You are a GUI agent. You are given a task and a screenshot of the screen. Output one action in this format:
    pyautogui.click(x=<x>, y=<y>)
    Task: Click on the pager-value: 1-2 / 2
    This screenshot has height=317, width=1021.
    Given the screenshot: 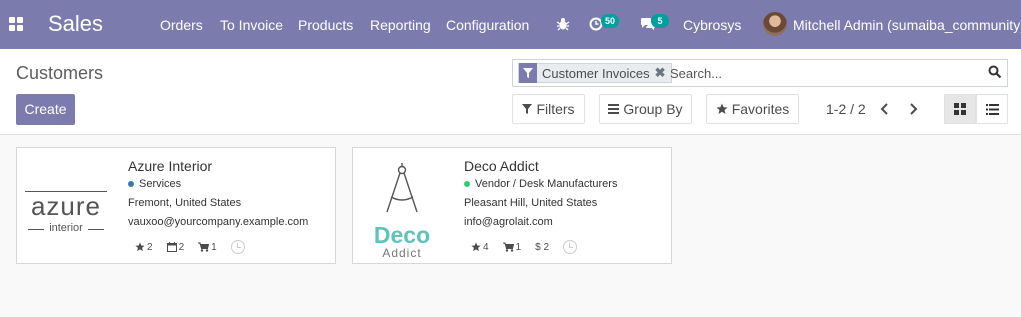 What is the action you would take?
    pyautogui.click(x=846, y=109)
    